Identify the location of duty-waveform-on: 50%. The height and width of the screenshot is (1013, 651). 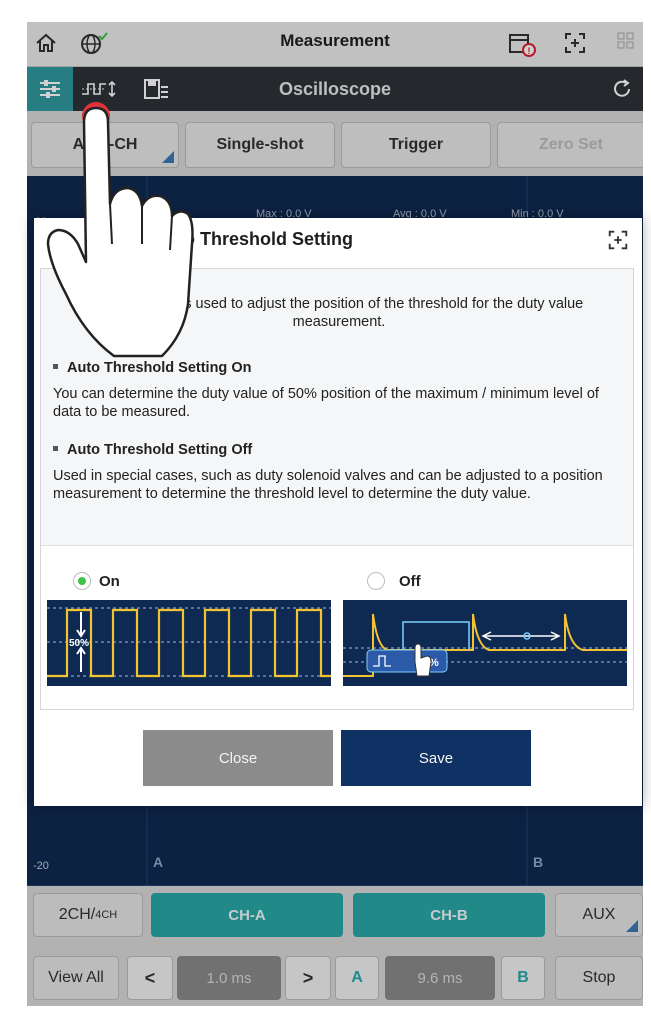
(189, 642).